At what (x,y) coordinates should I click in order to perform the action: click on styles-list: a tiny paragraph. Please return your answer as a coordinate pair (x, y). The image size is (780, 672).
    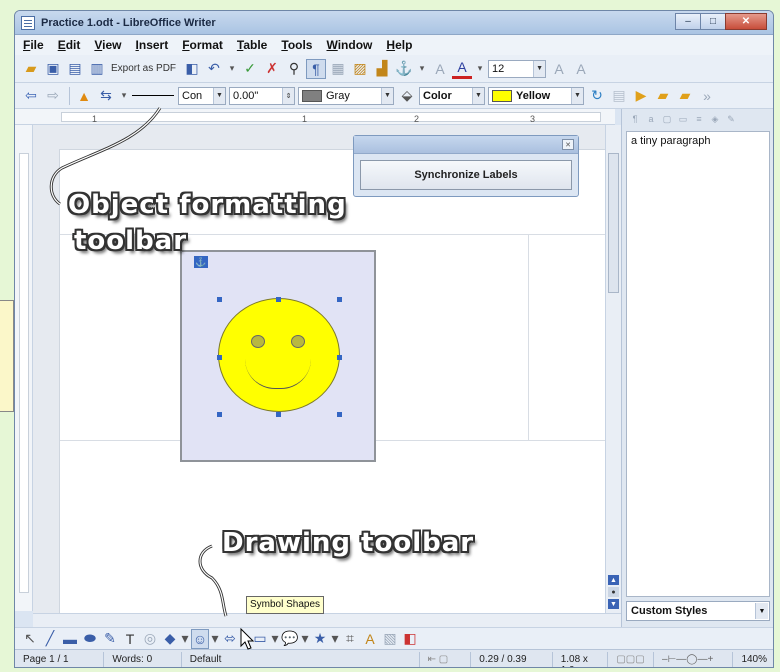
    Looking at the image, I should click on (698, 364).